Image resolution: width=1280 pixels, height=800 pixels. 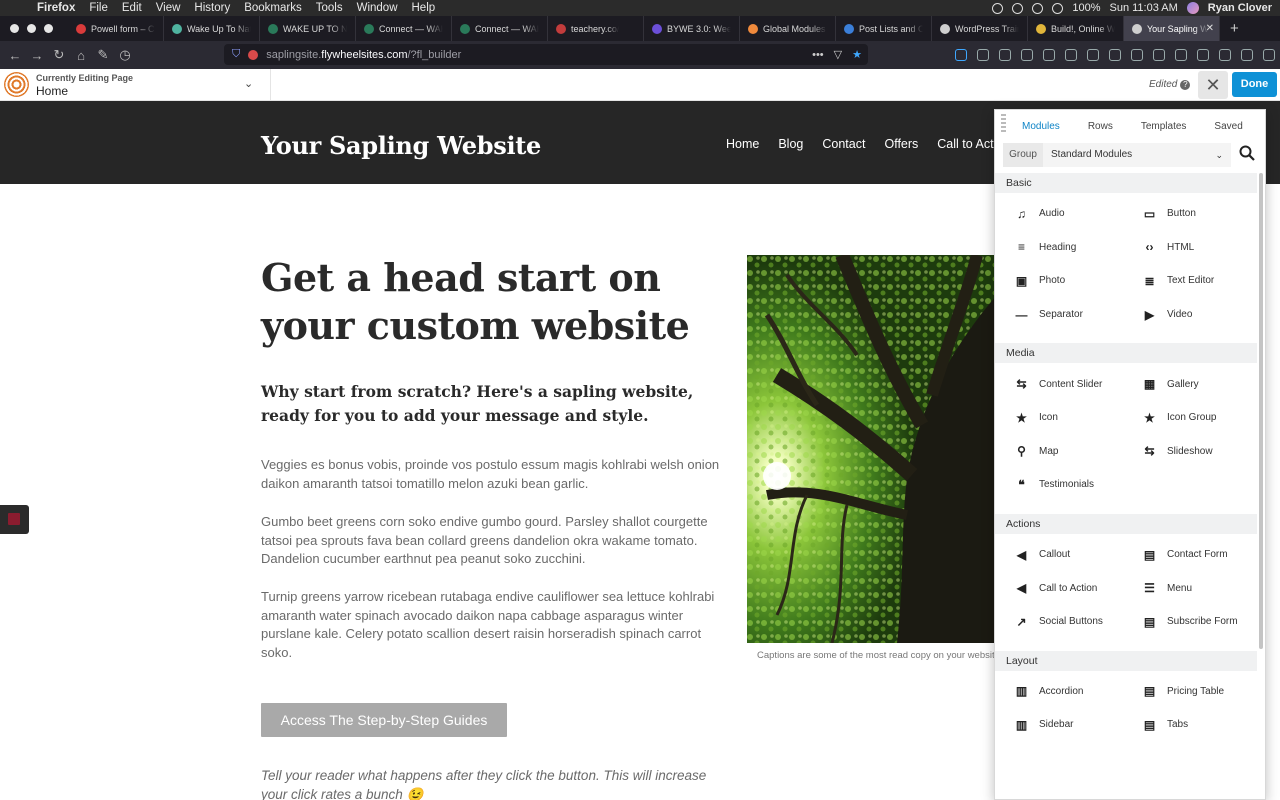 I want to click on browser-tab: Global Modules a, so click(x=788, y=28).